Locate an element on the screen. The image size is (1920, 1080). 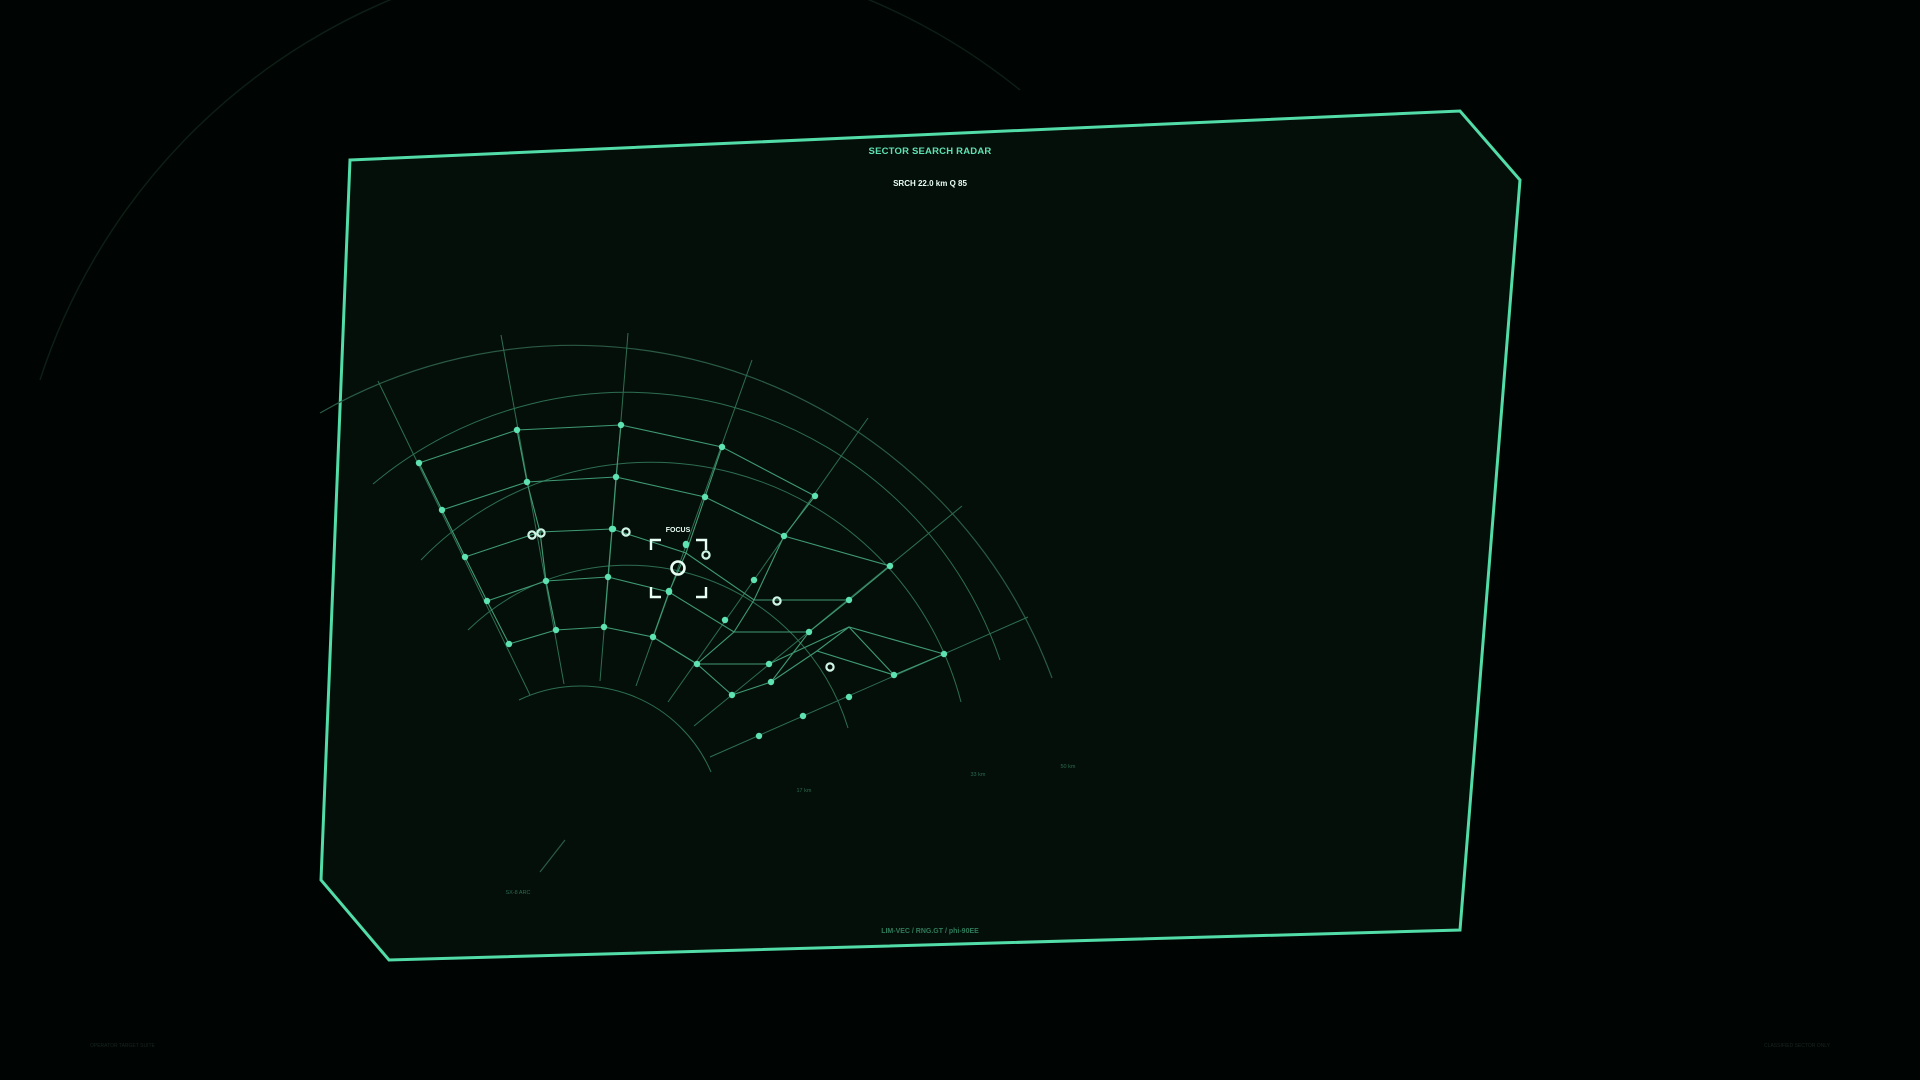
bearing-label: SX-8 ARC is located at coordinates (517, 893).